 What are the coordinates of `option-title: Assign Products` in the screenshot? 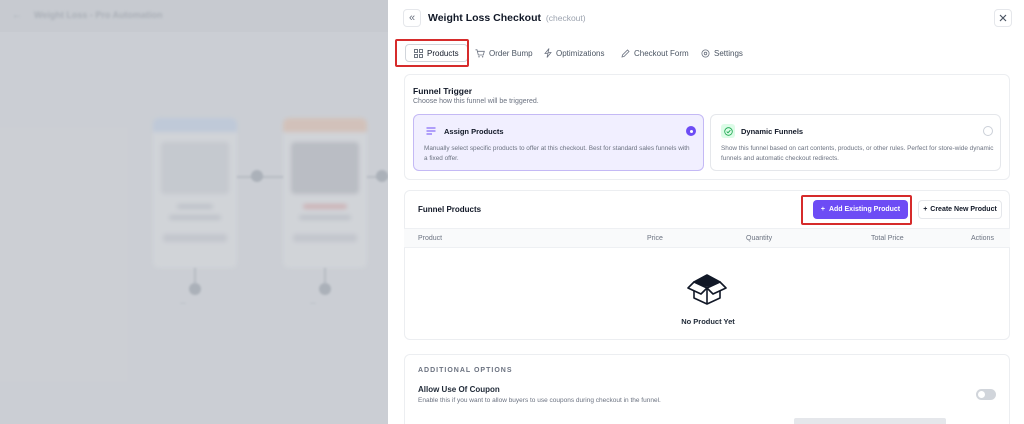 It's located at (474, 131).